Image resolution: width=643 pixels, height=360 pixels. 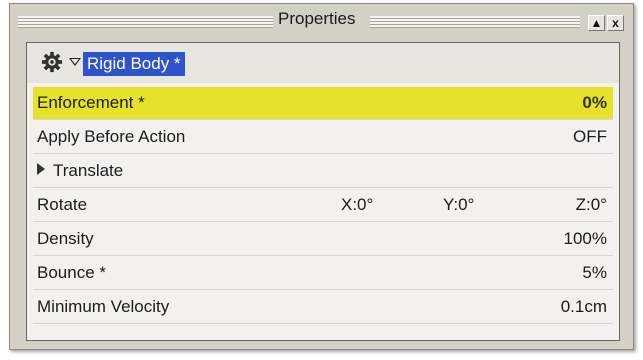 I want to click on property-label: Bounce *, so click(x=71, y=272).